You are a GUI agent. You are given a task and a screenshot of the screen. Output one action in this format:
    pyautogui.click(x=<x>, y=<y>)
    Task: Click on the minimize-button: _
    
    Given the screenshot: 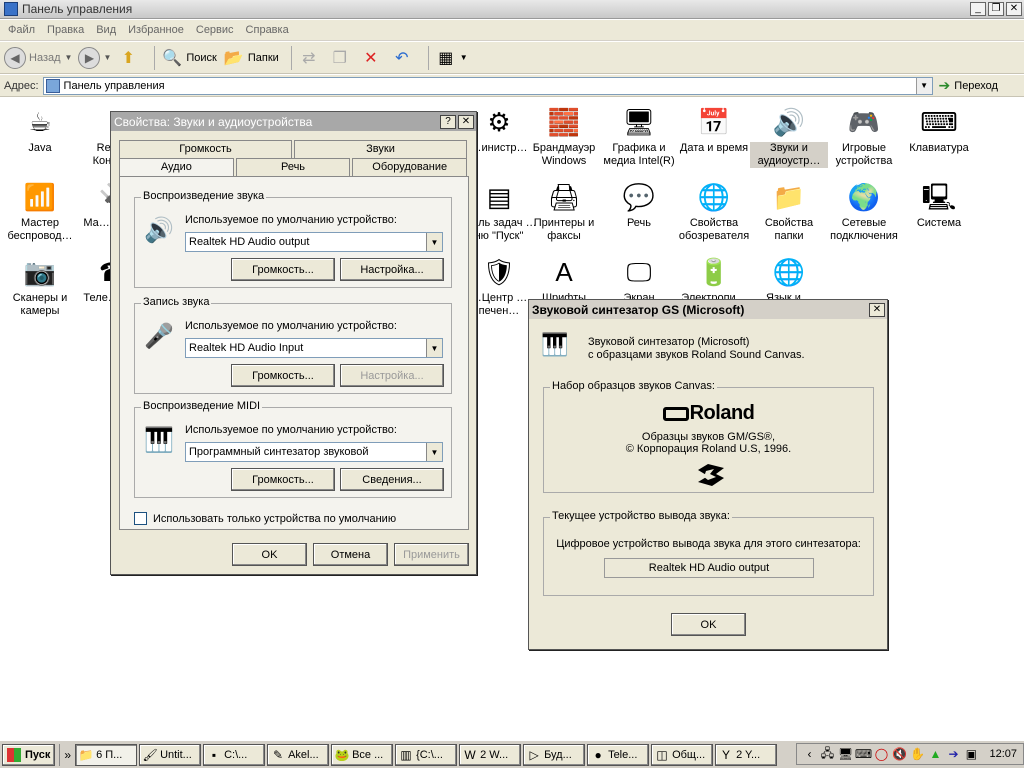 What is the action you would take?
    pyautogui.click(x=978, y=9)
    